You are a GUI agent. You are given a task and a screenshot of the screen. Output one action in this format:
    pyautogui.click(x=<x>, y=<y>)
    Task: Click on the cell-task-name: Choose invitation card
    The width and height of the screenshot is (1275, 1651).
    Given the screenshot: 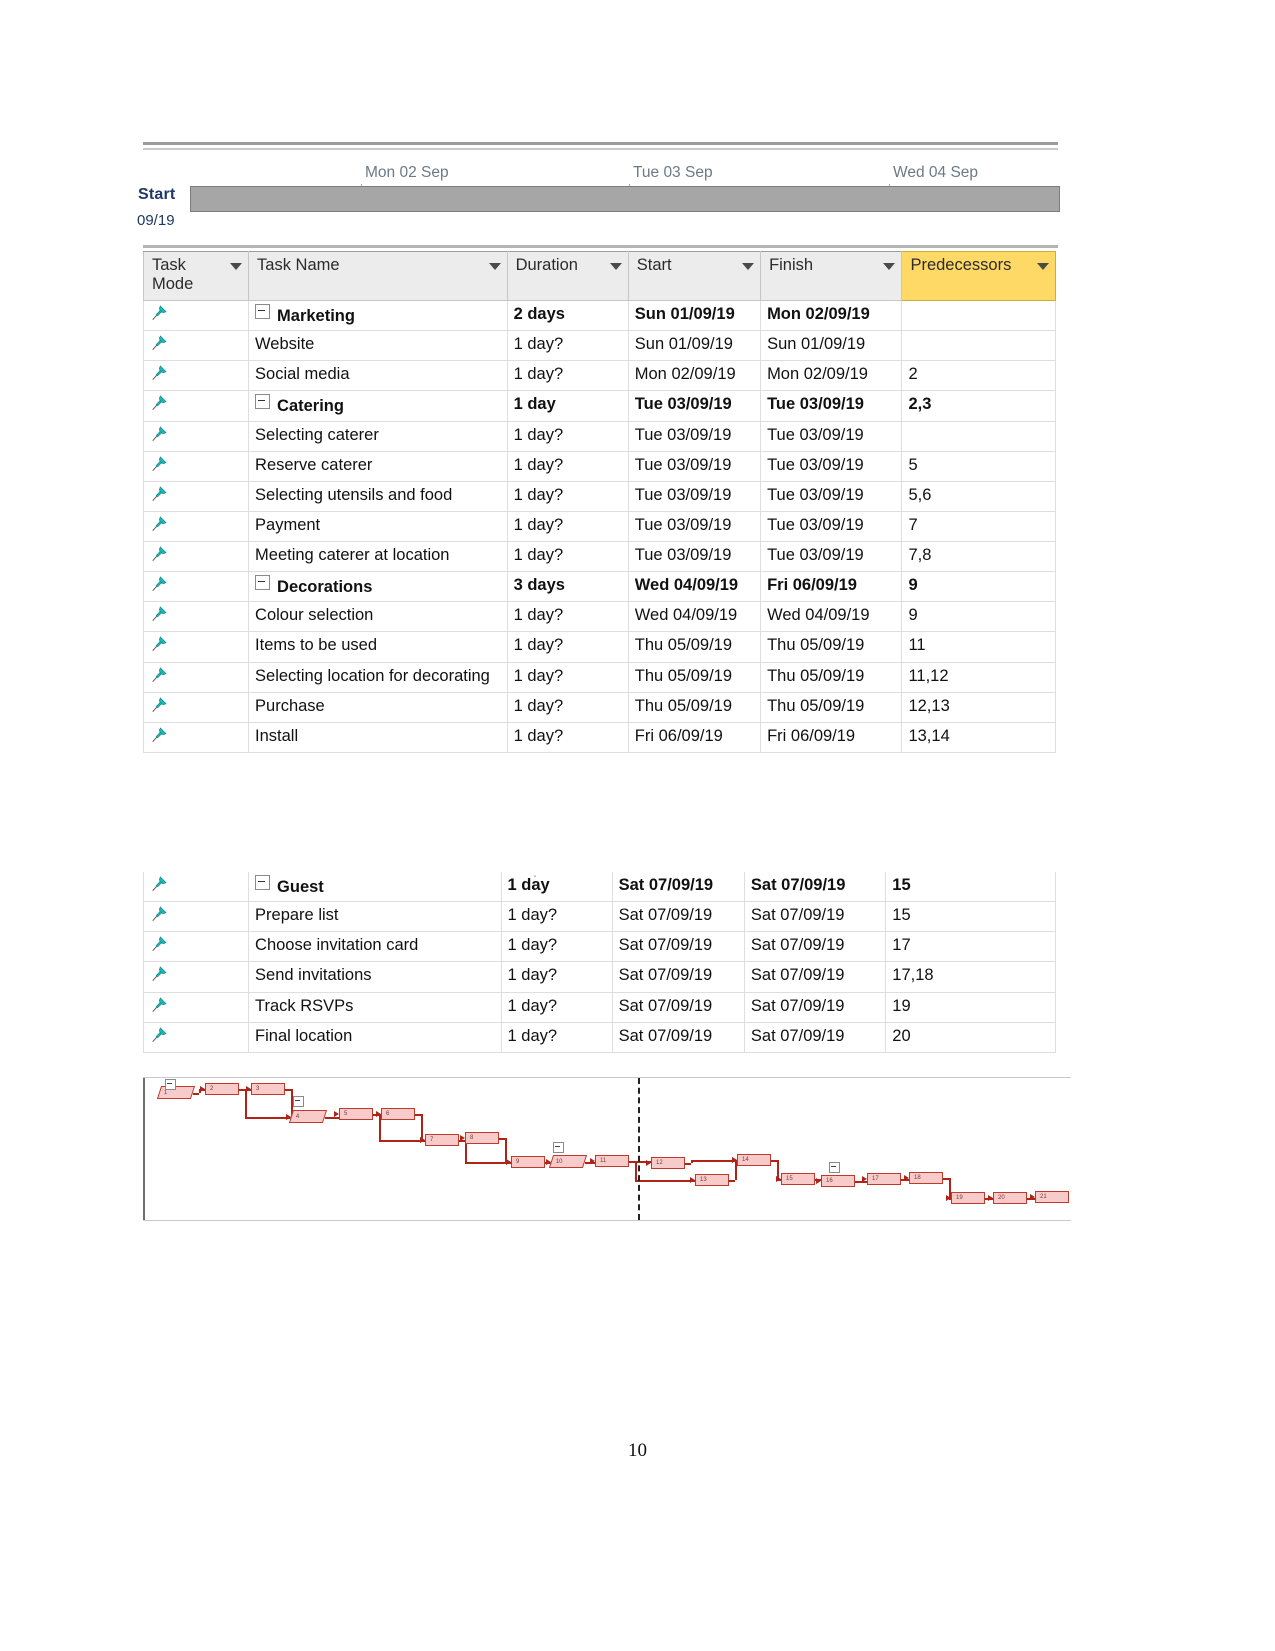 What is the action you would take?
    pyautogui.click(x=375, y=947)
    